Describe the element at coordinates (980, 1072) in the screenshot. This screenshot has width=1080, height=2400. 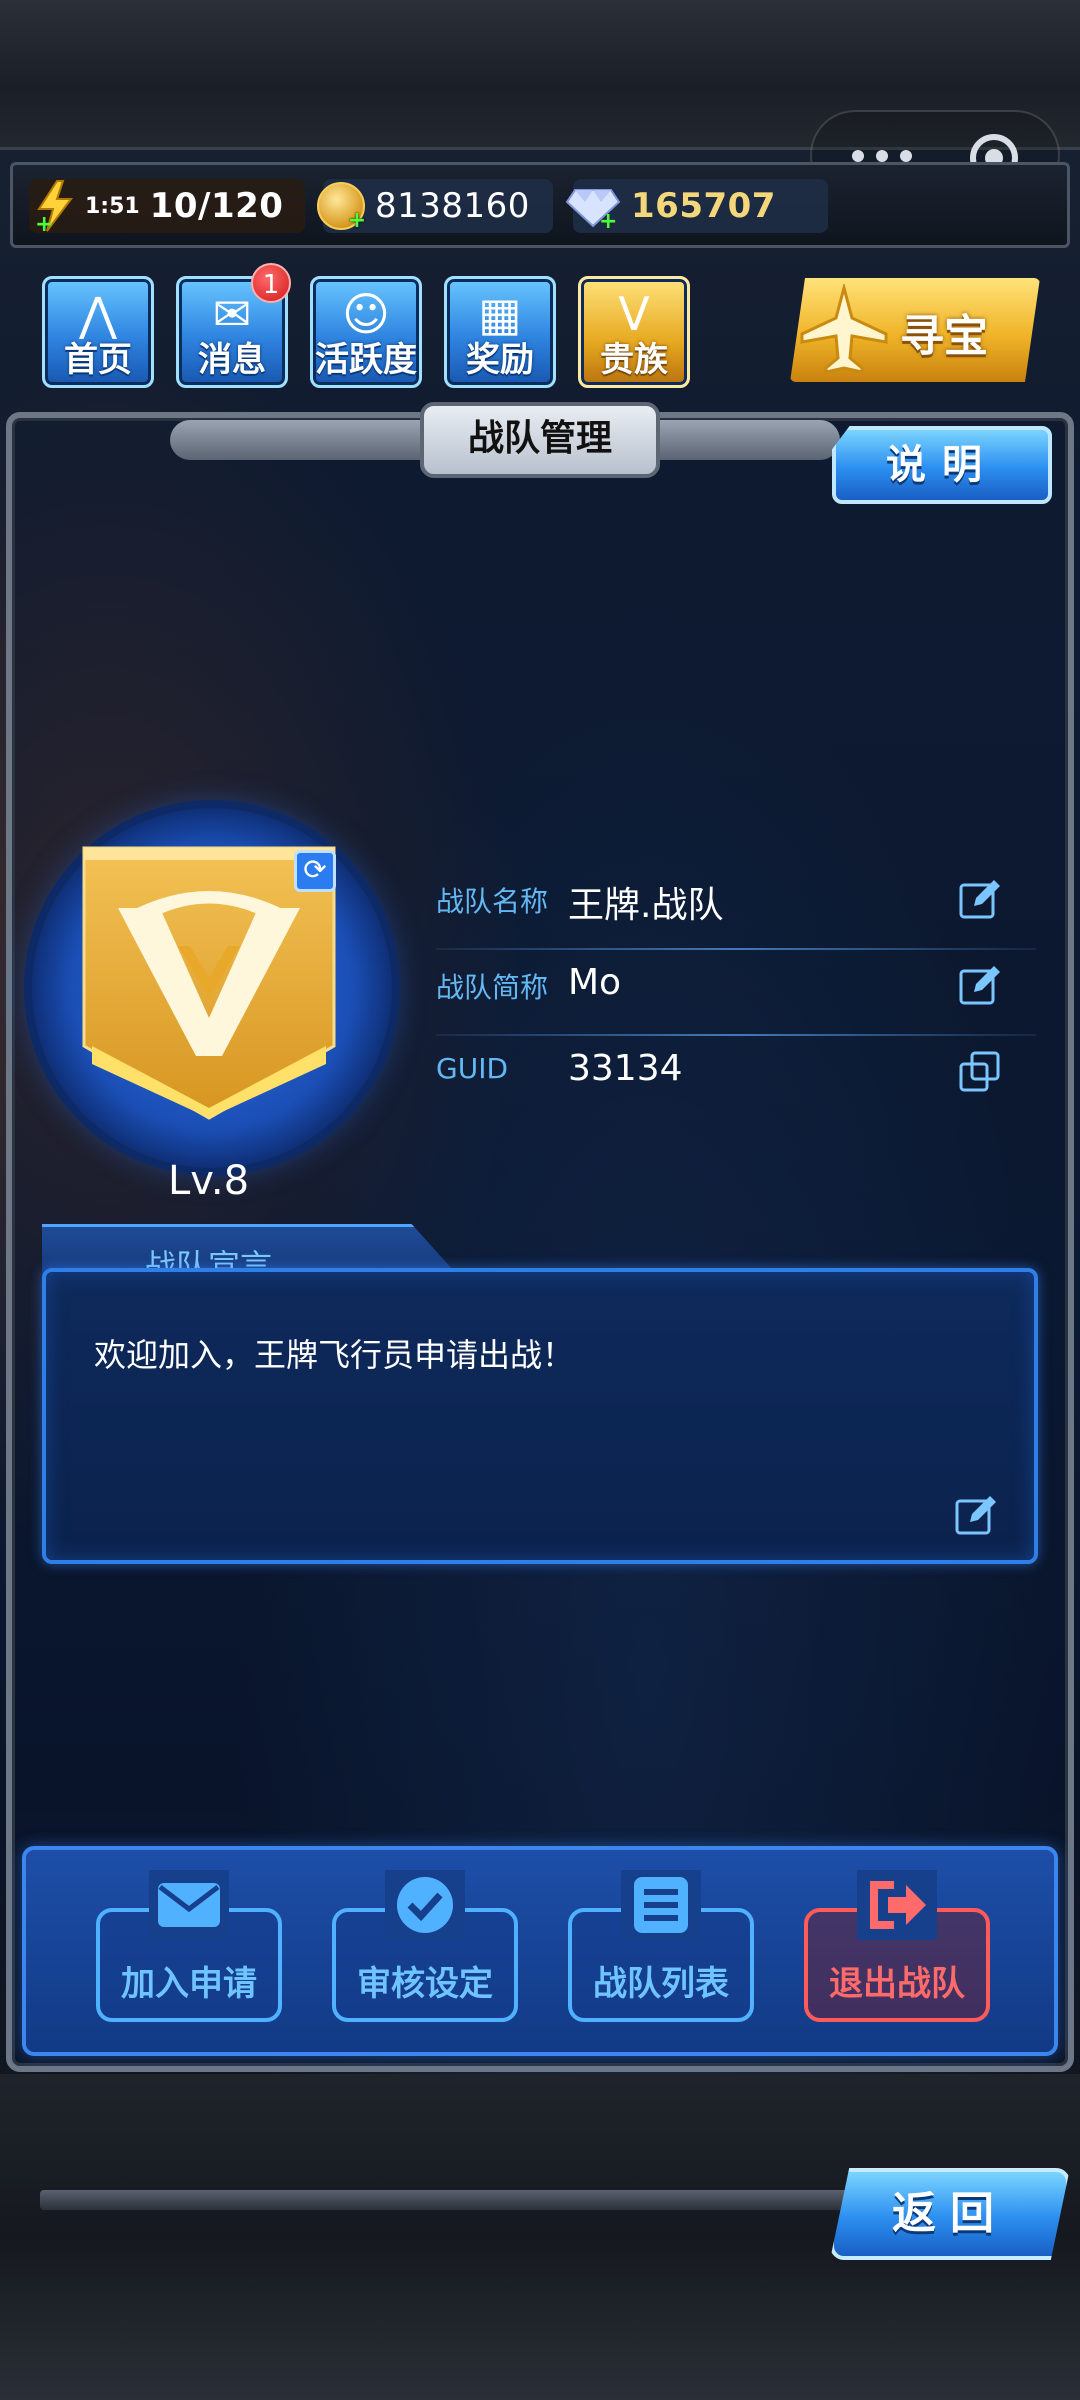
I see `copy-icon` at that location.